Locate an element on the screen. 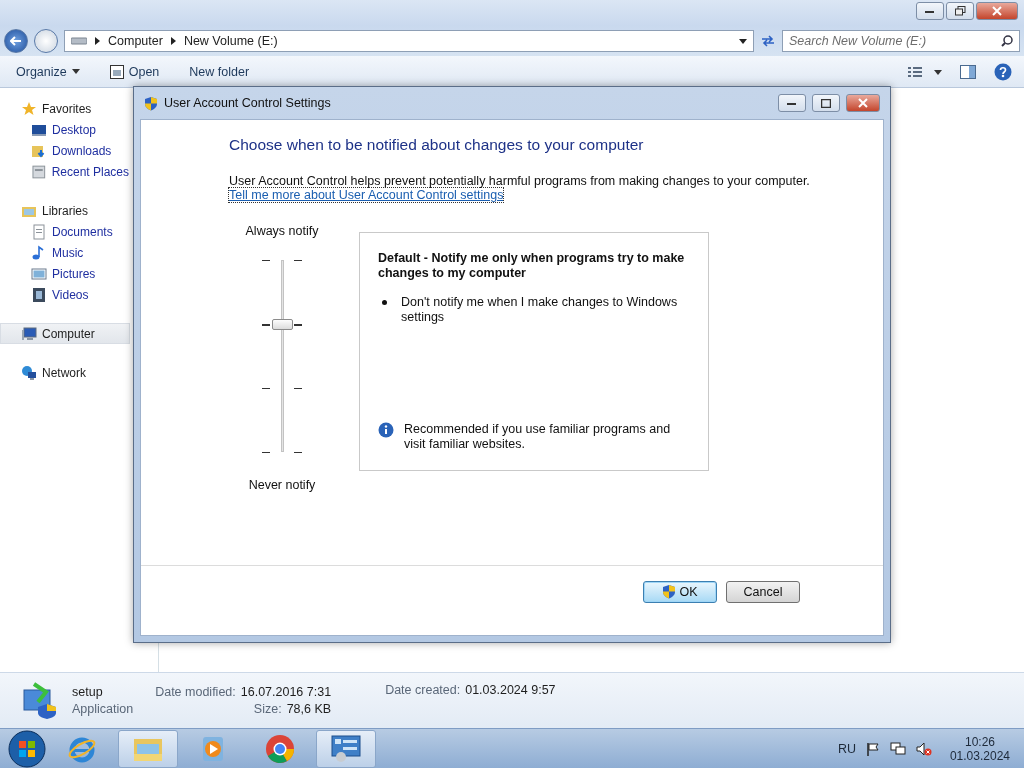 The height and width of the screenshot is (768, 1024). restore-button is located at coordinates (960, 11).